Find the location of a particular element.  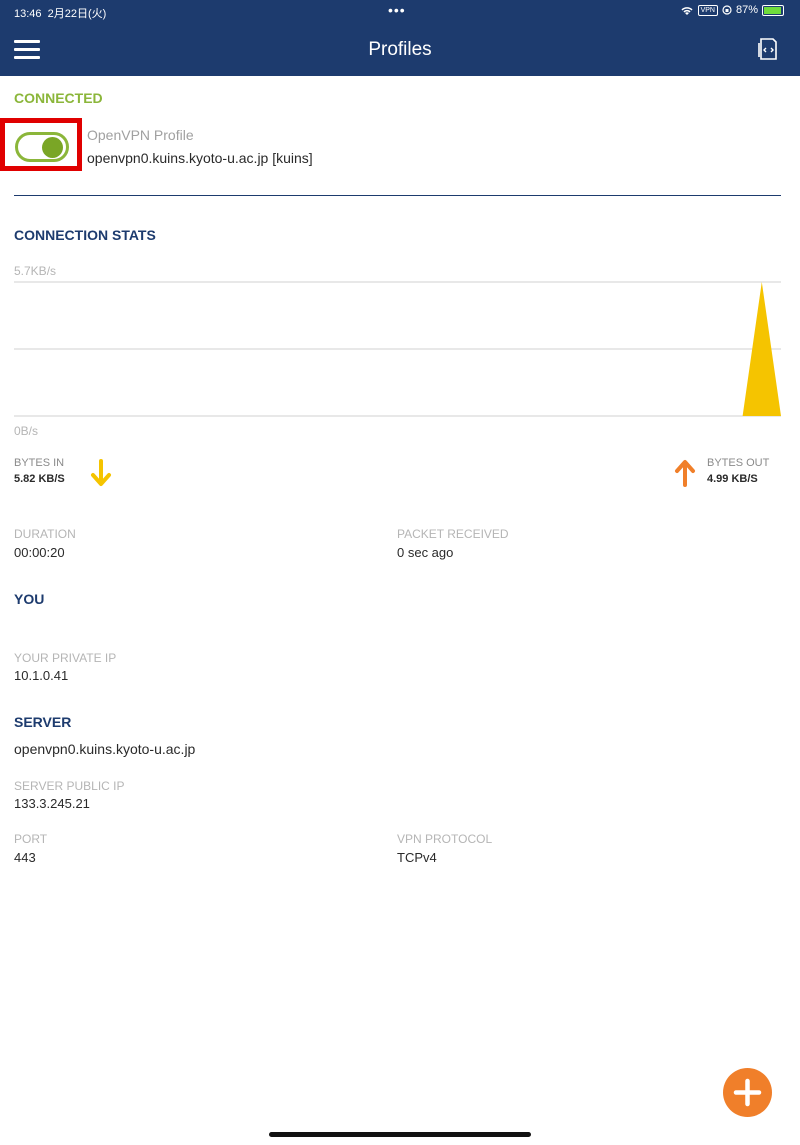

page-title: Profiles is located at coordinates (400, 49).